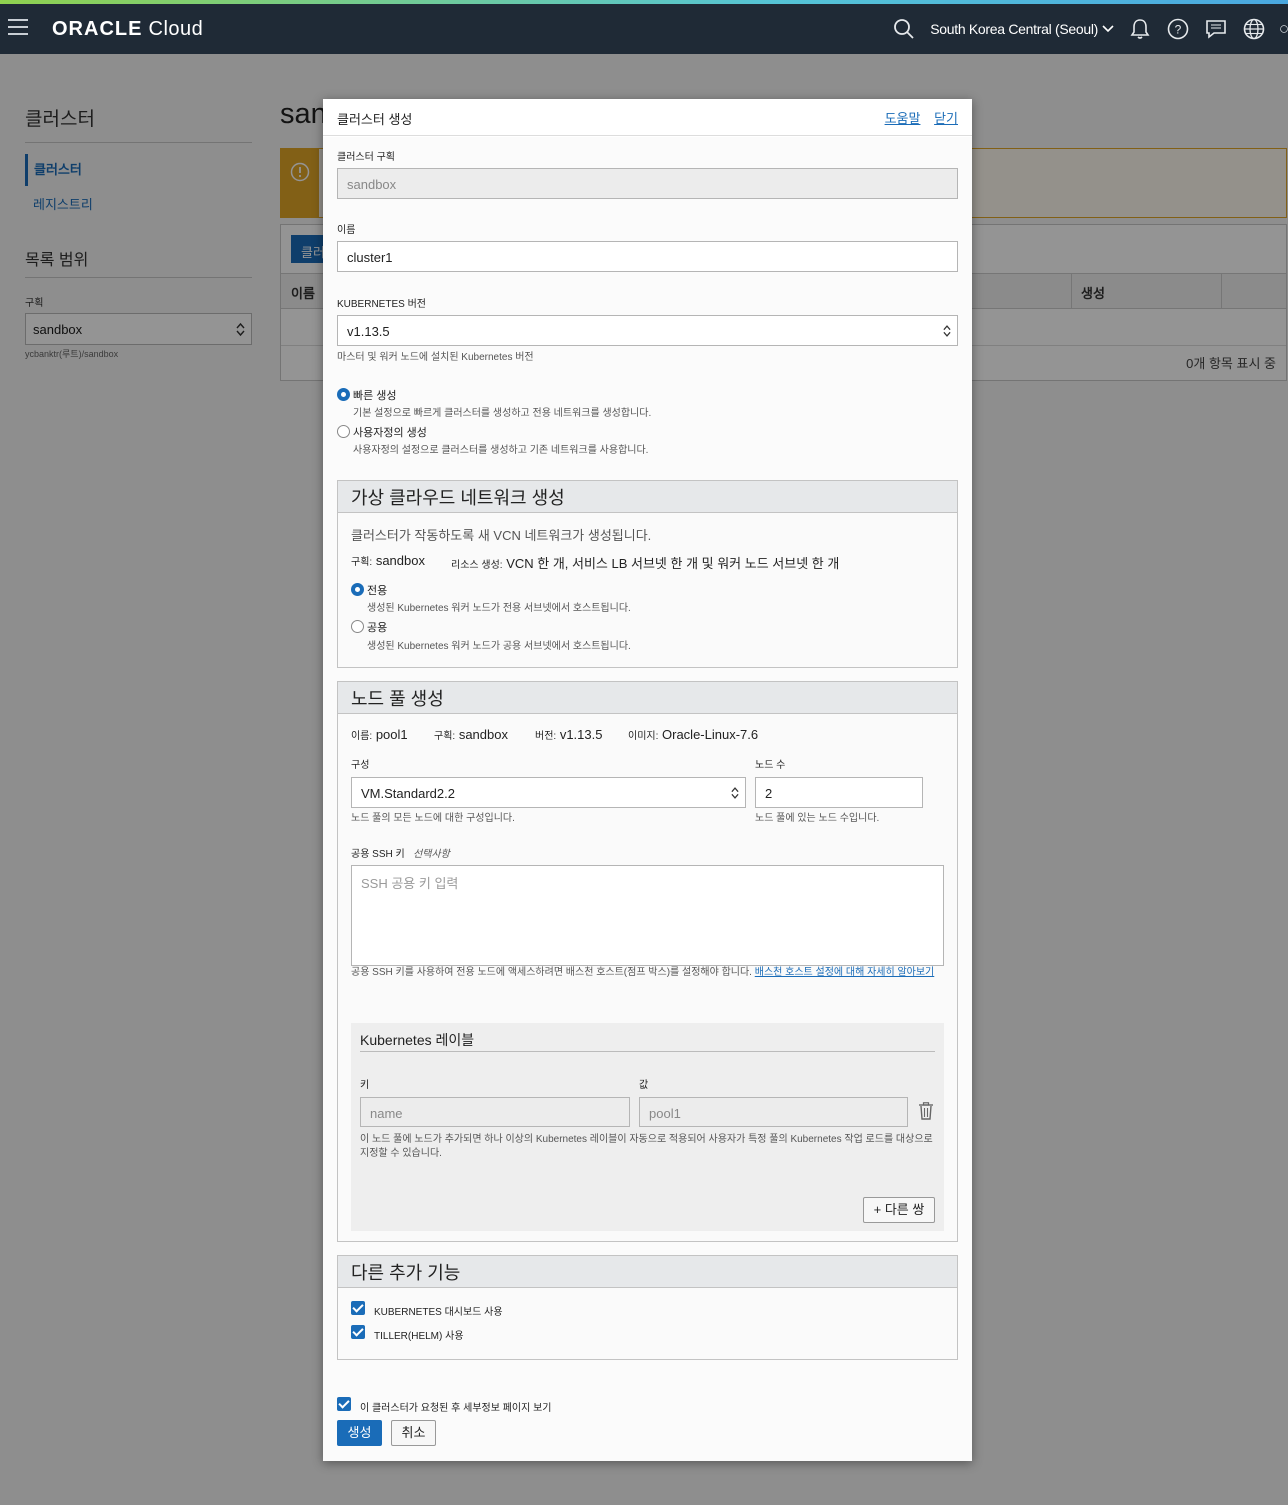 The height and width of the screenshot is (1505, 1288). What do you see at coordinates (400, 854) in the screenshot?
I see `ssh-key-label: 공용 SSH 키 선택사항` at bounding box center [400, 854].